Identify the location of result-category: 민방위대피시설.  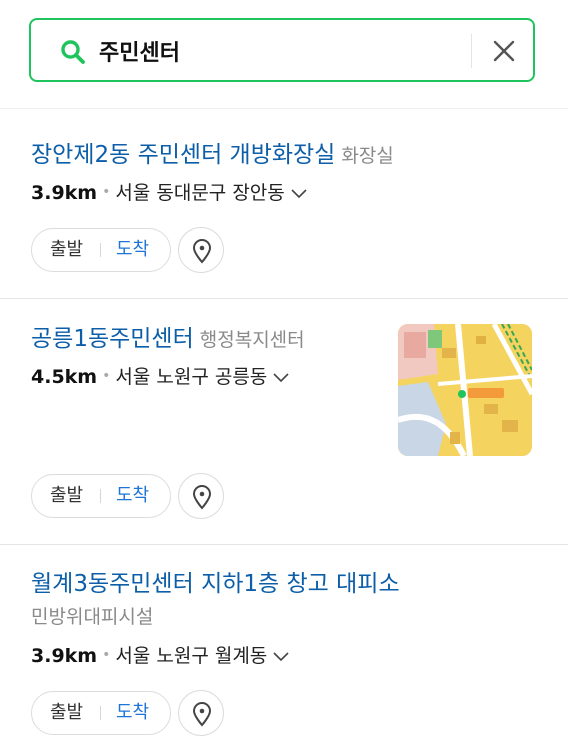
(92, 617).